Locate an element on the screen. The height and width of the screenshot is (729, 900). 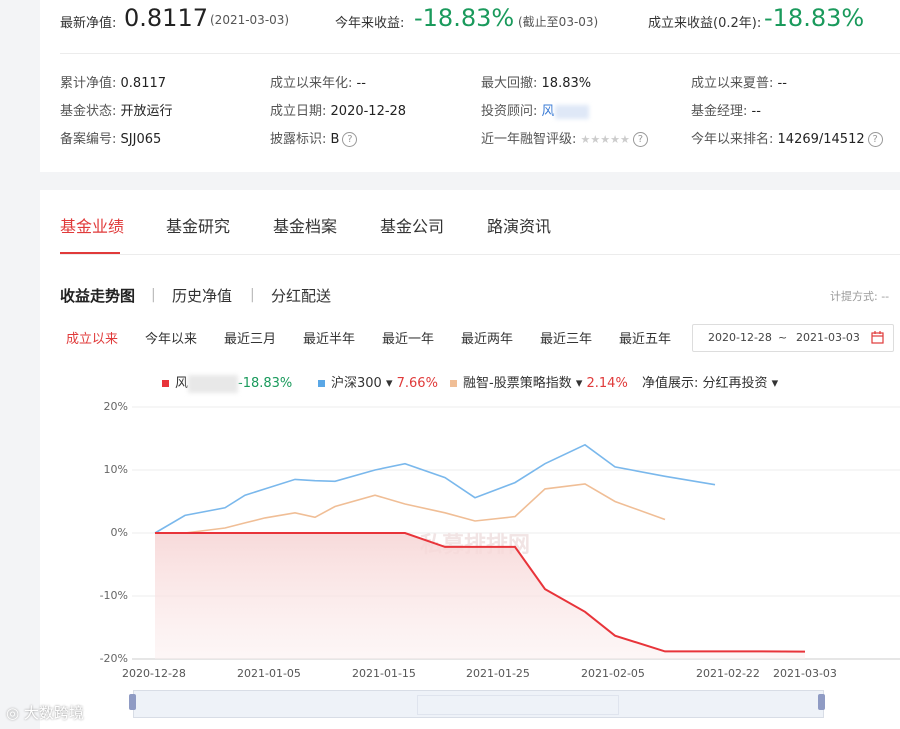
slider-left-handle is located at coordinates (132, 702).